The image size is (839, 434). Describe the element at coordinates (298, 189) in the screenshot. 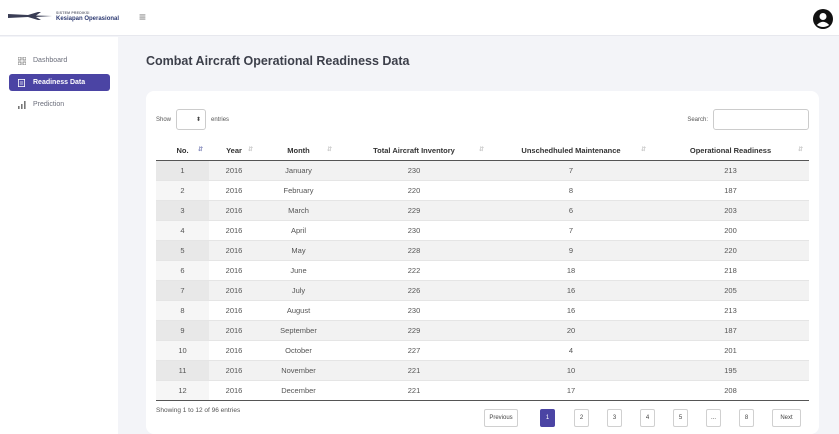

I see `table-cell: February` at that location.